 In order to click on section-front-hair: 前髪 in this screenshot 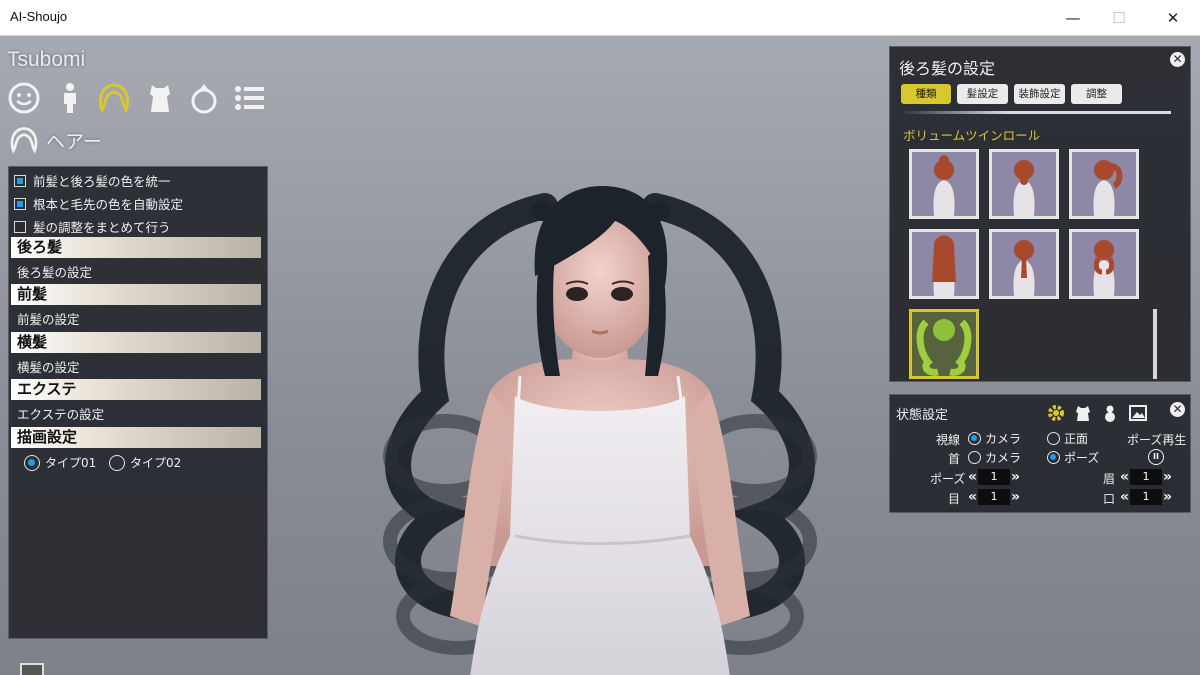, I will do `click(136, 294)`.